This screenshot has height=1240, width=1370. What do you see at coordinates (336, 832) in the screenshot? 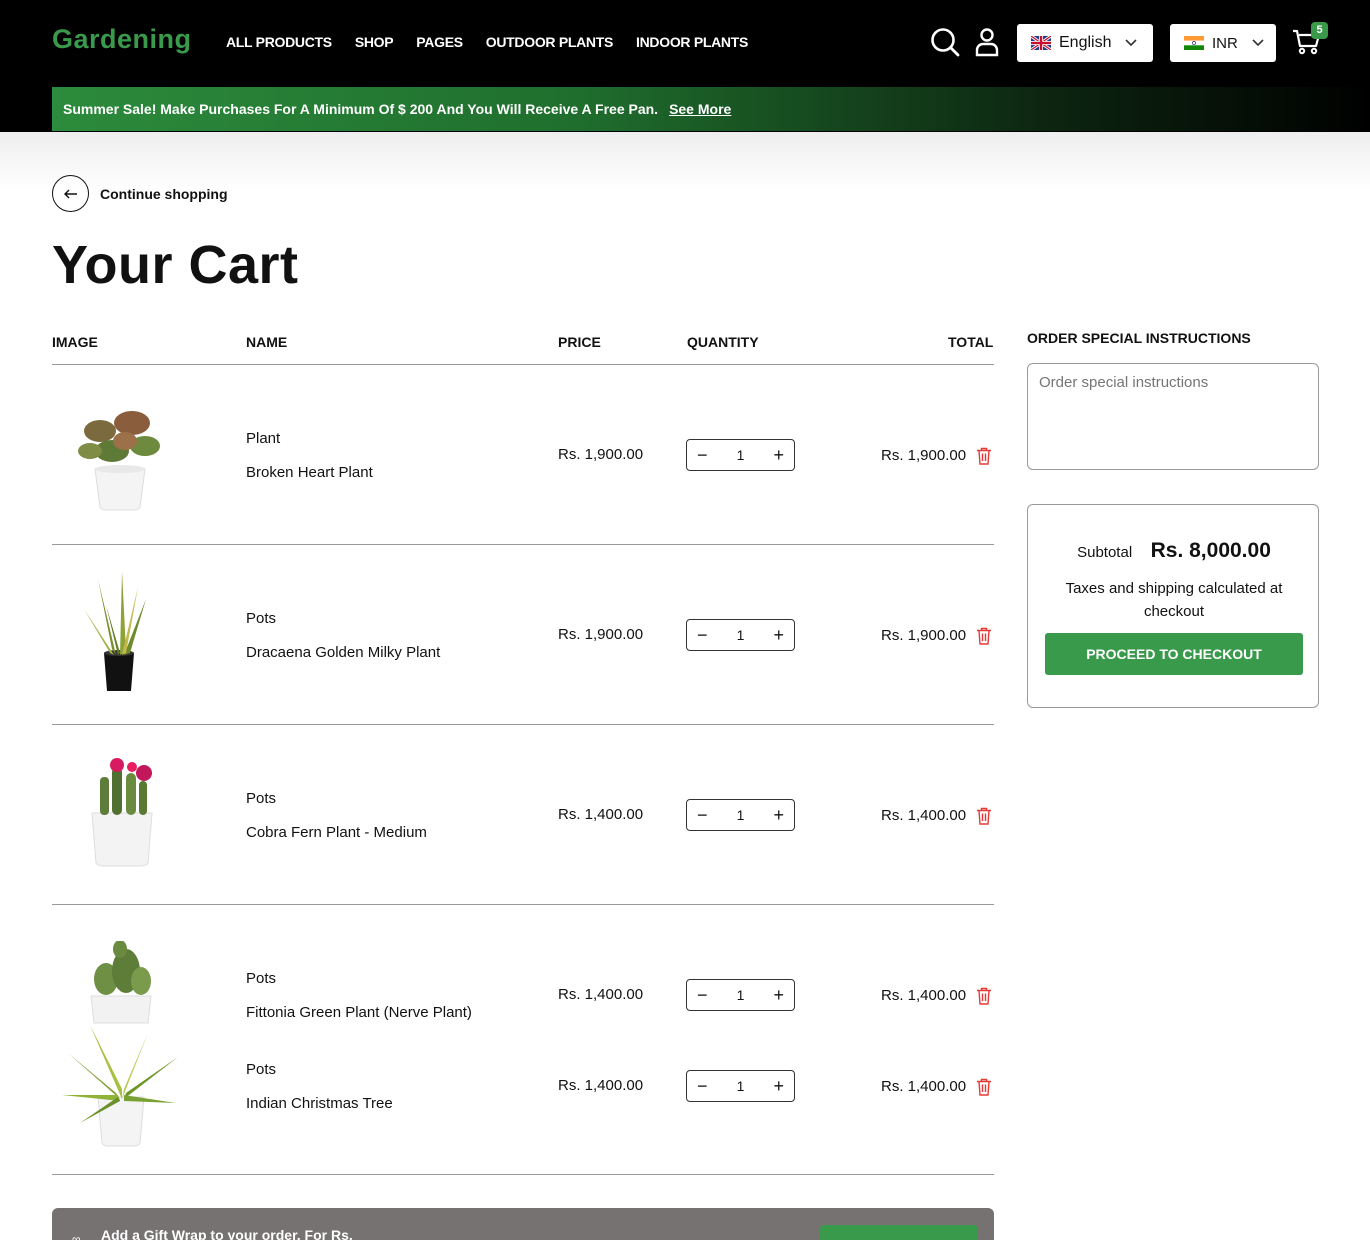
I see `product-name: Cobra Fern Plant - Medium` at bounding box center [336, 832].